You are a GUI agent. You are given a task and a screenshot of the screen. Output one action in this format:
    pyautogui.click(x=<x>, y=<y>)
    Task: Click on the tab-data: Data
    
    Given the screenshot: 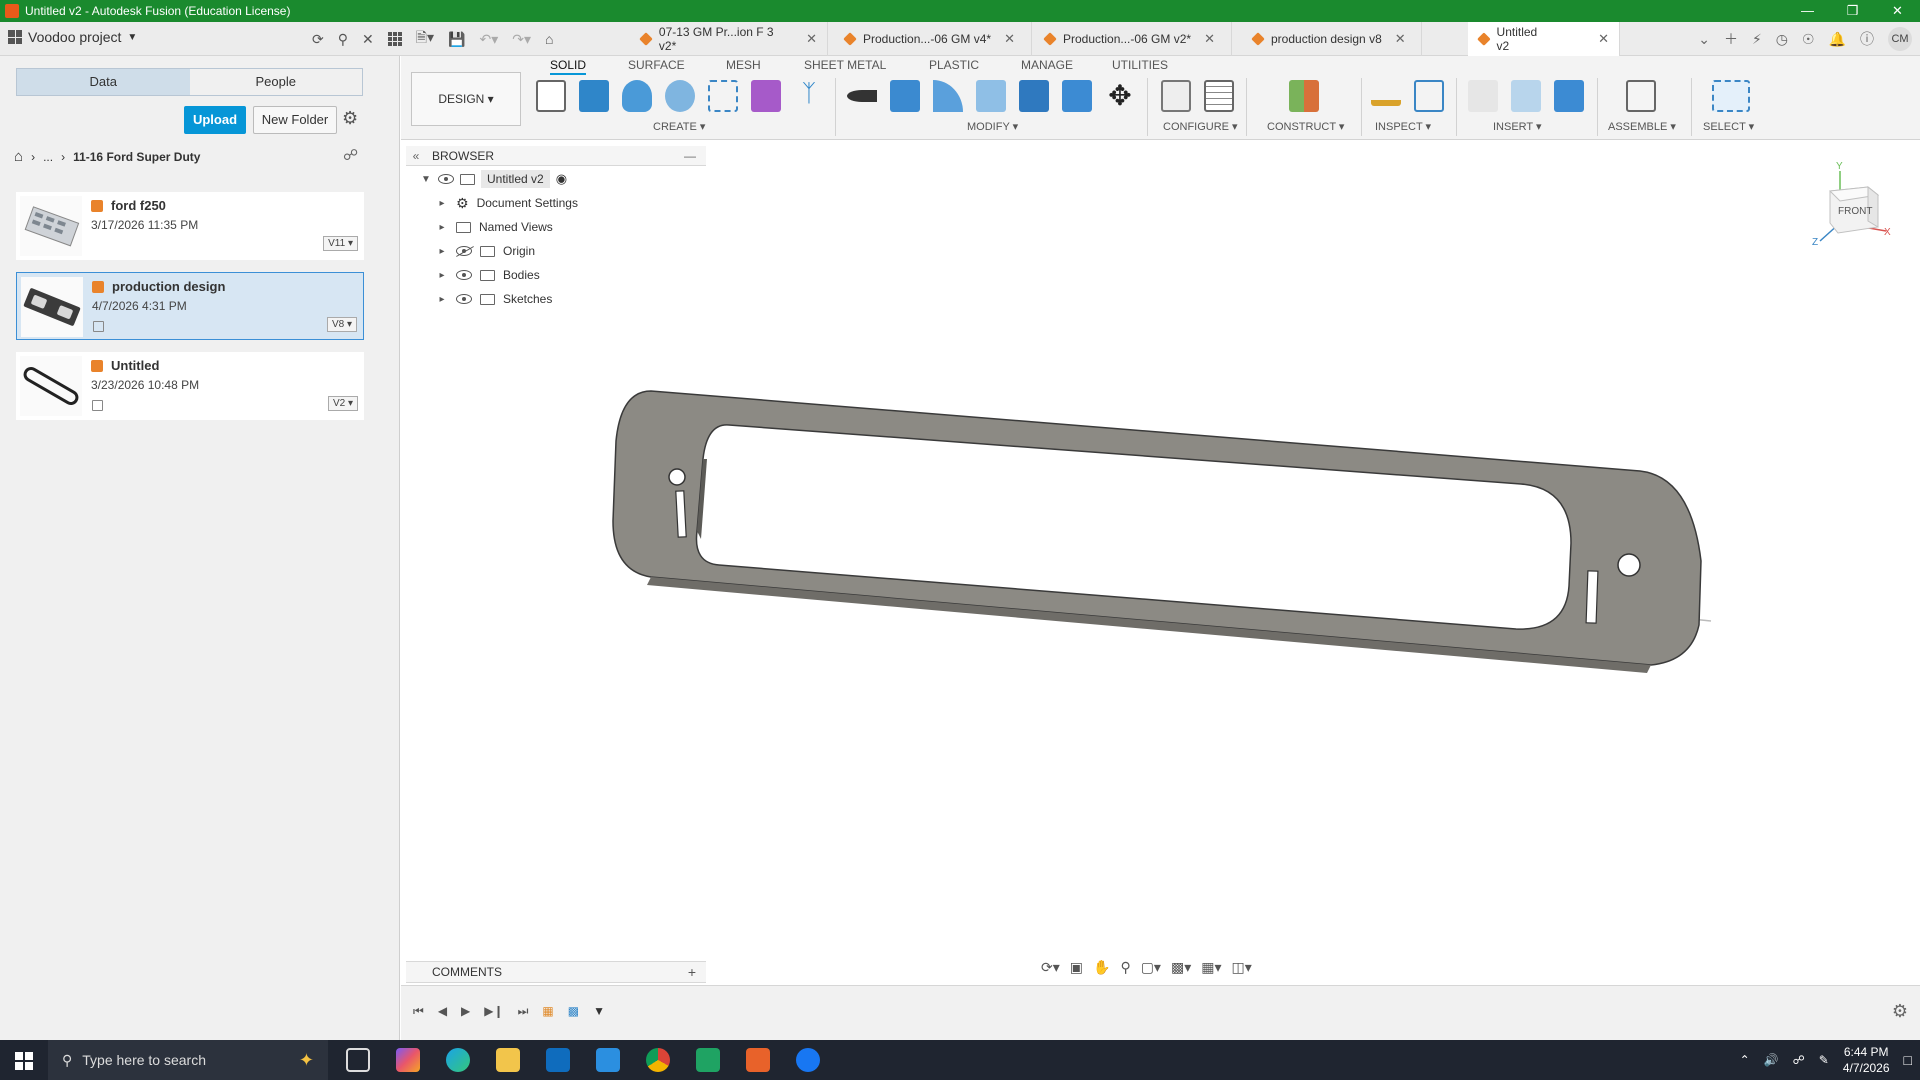 What is the action you would take?
    pyautogui.click(x=103, y=82)
    